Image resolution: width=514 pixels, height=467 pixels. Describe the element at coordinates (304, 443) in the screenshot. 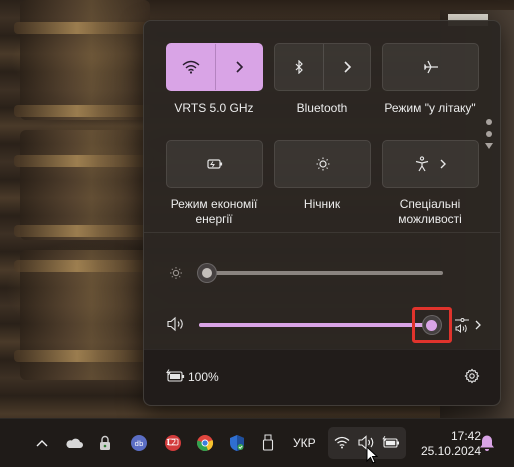

I see `input-language-indicator: УКР` at that location.